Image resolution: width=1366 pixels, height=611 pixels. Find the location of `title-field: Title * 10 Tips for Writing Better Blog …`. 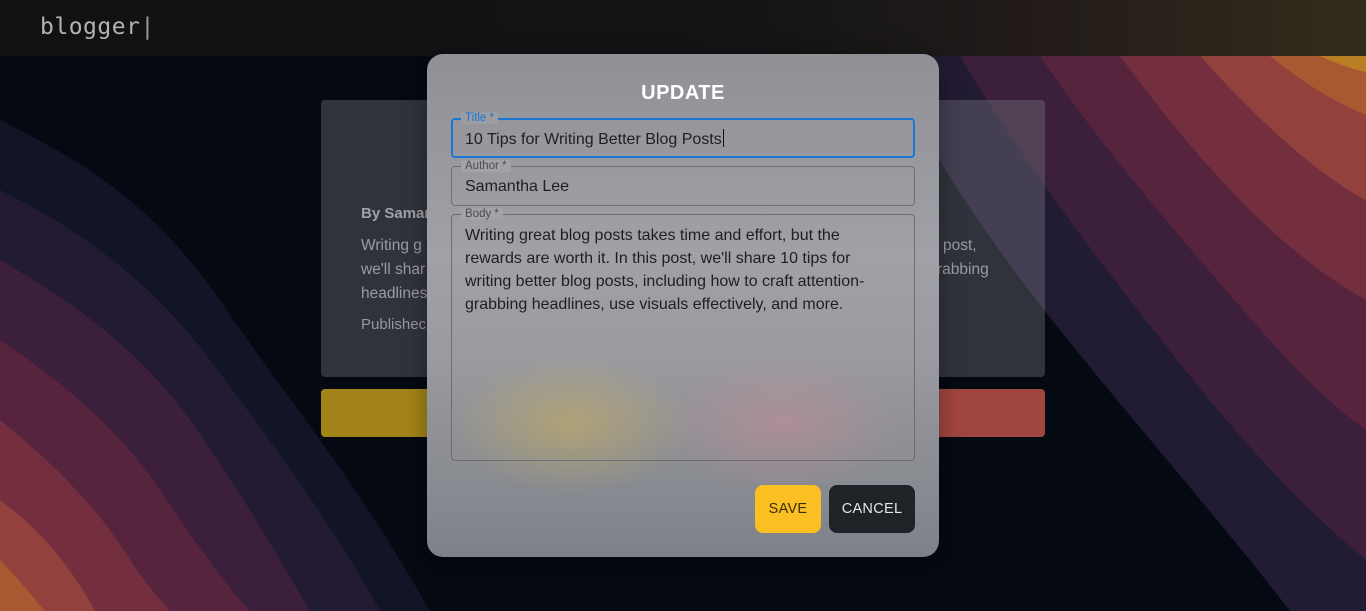

title-field: Title * 10 Tips for Writing Better Blog … is located at coordinates (683, 135).